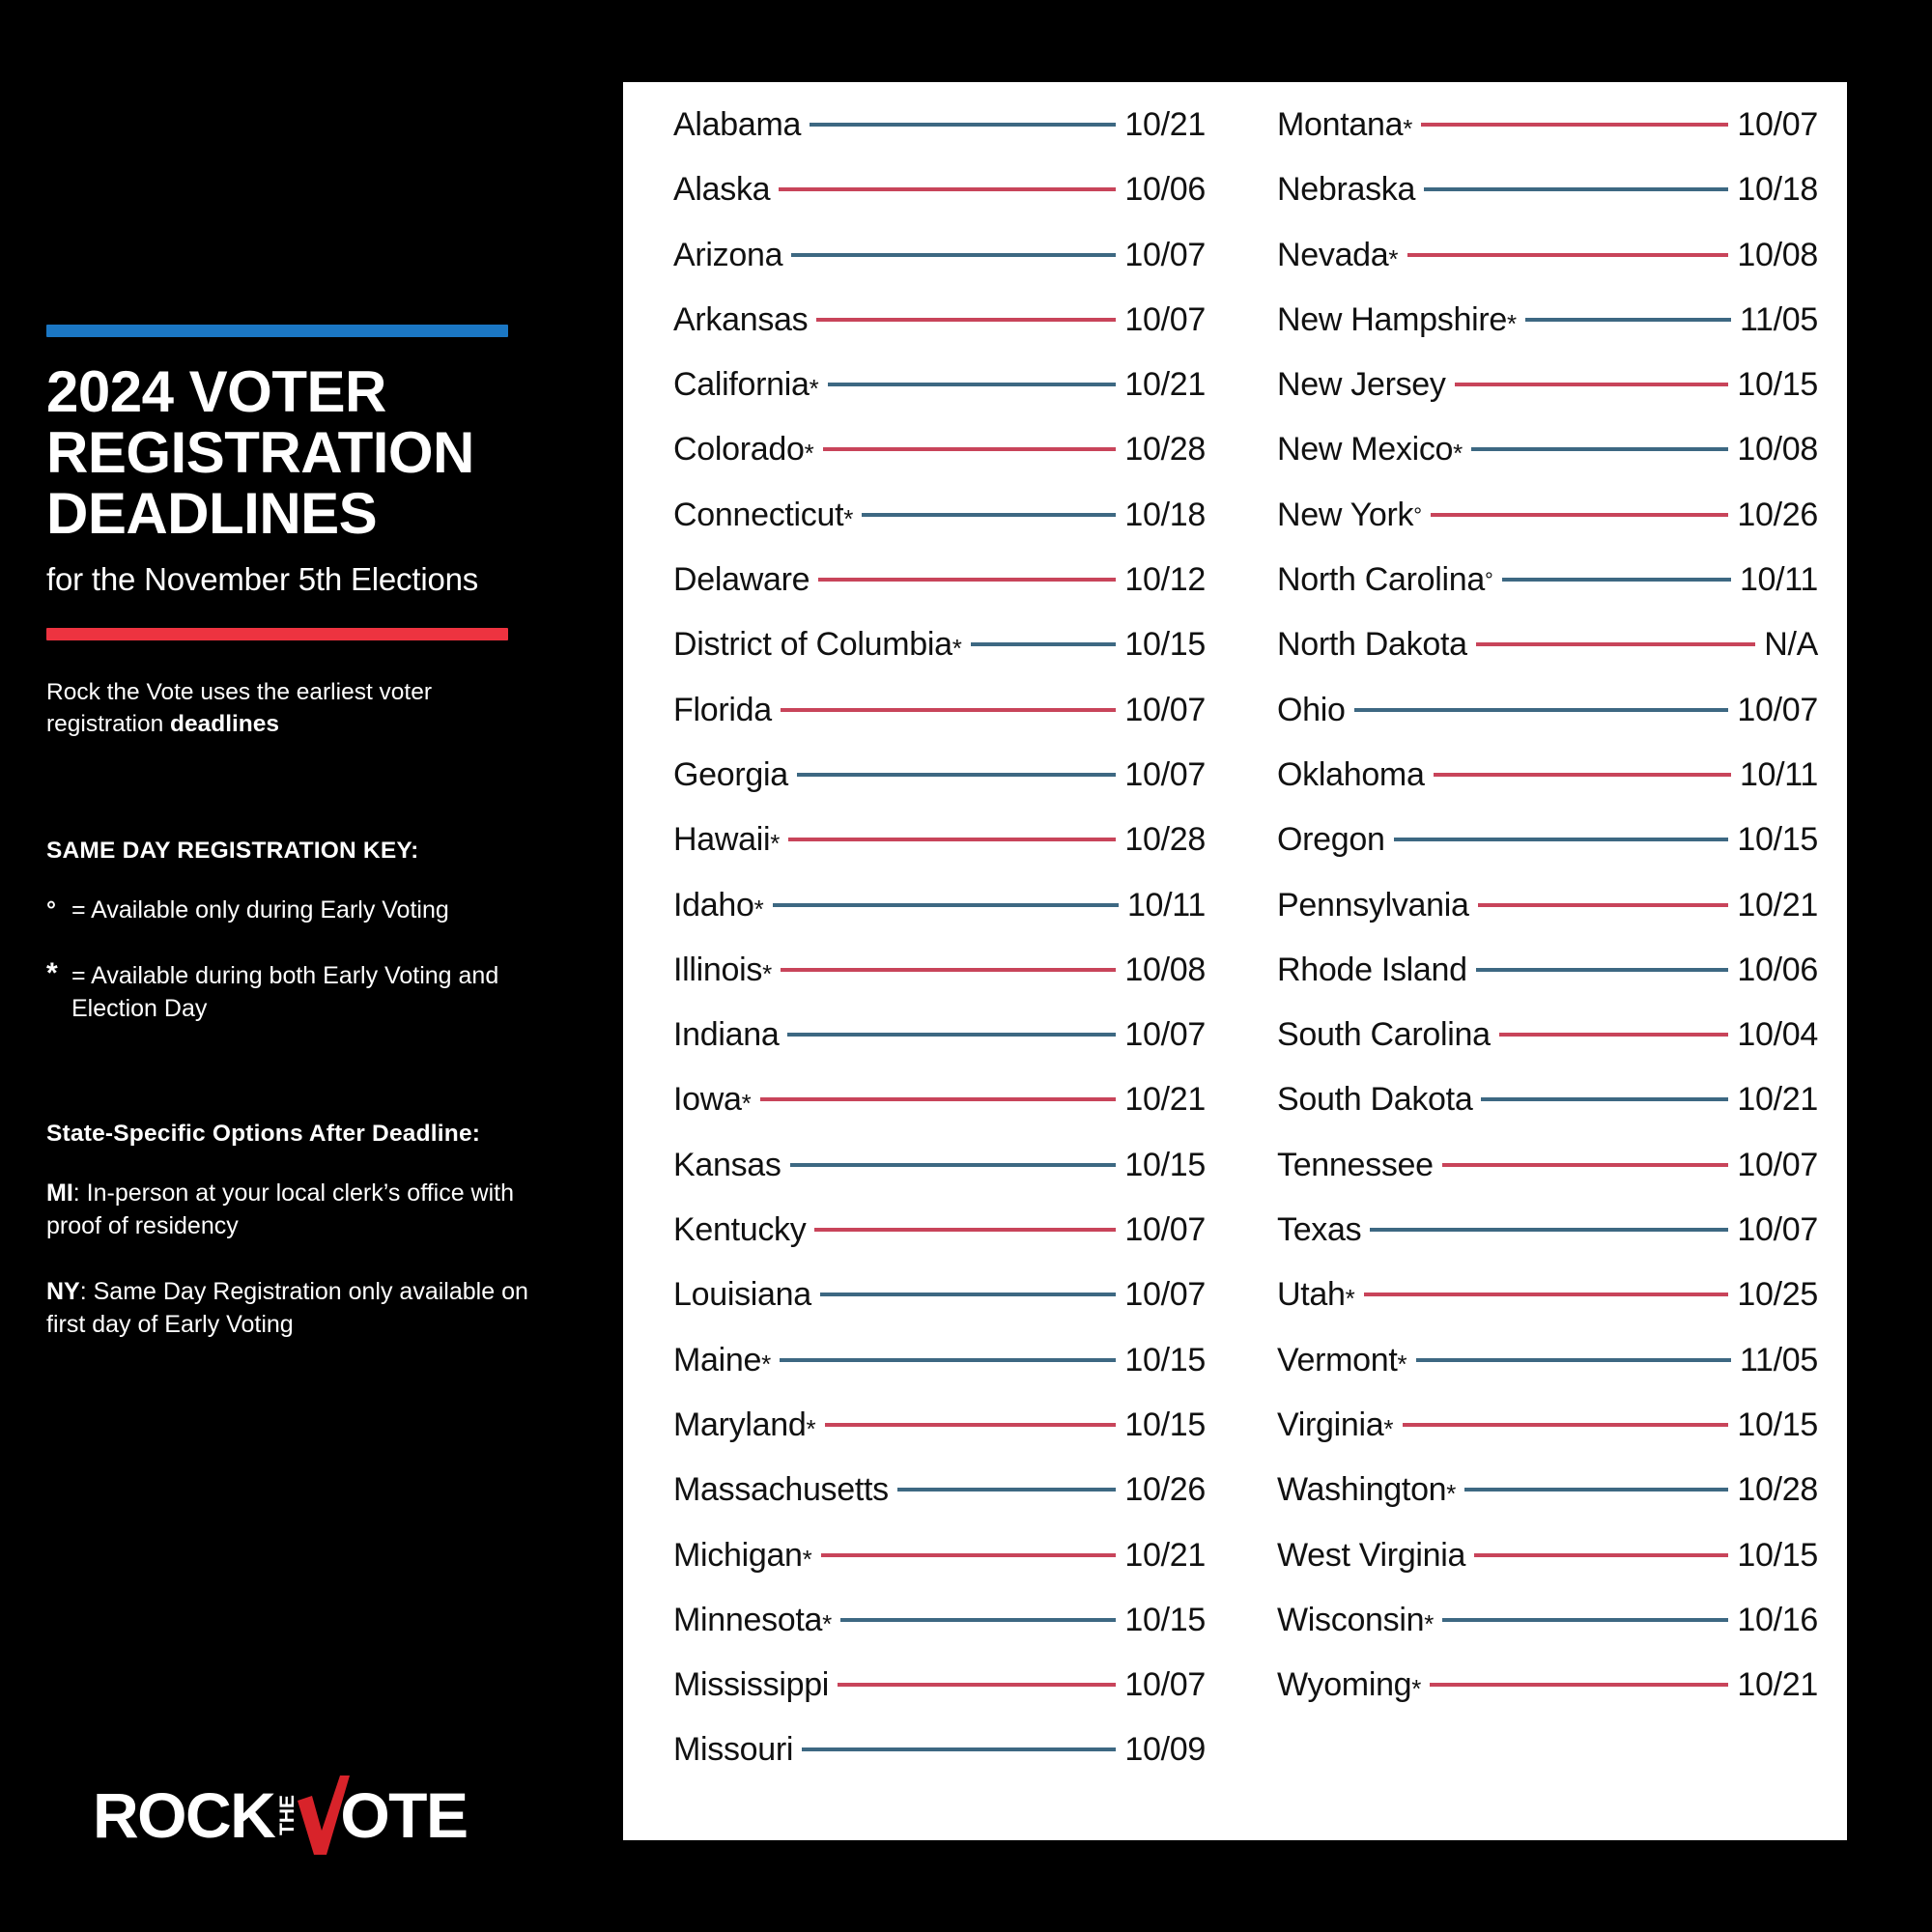 The height and width of the screenshot is (1932, 1932). I want to click on state-name: Nebraska, so click(1346, 190).